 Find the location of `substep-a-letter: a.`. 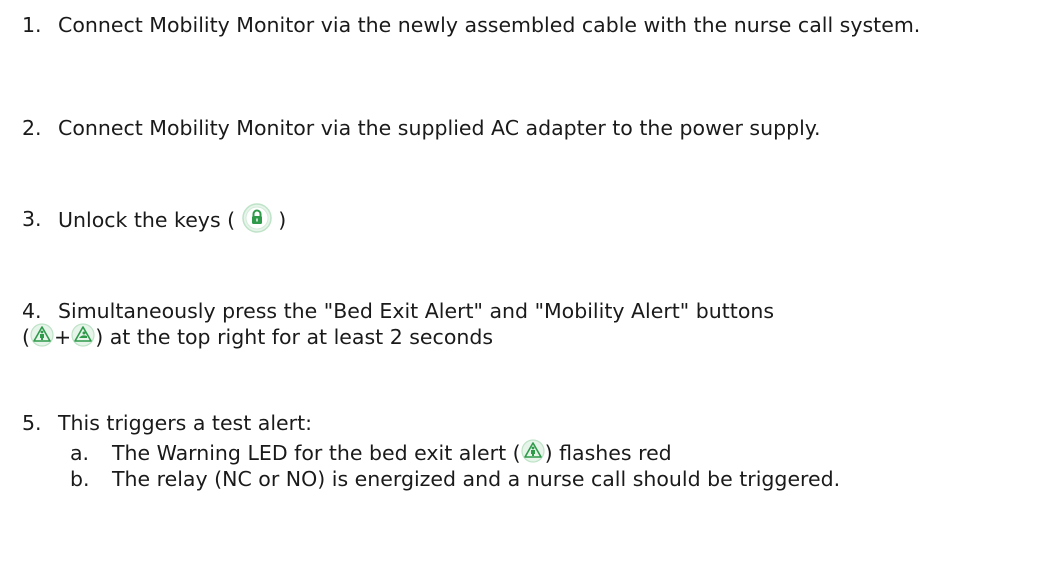

substep-a-letter: a. is located at coordinates (80, 453).